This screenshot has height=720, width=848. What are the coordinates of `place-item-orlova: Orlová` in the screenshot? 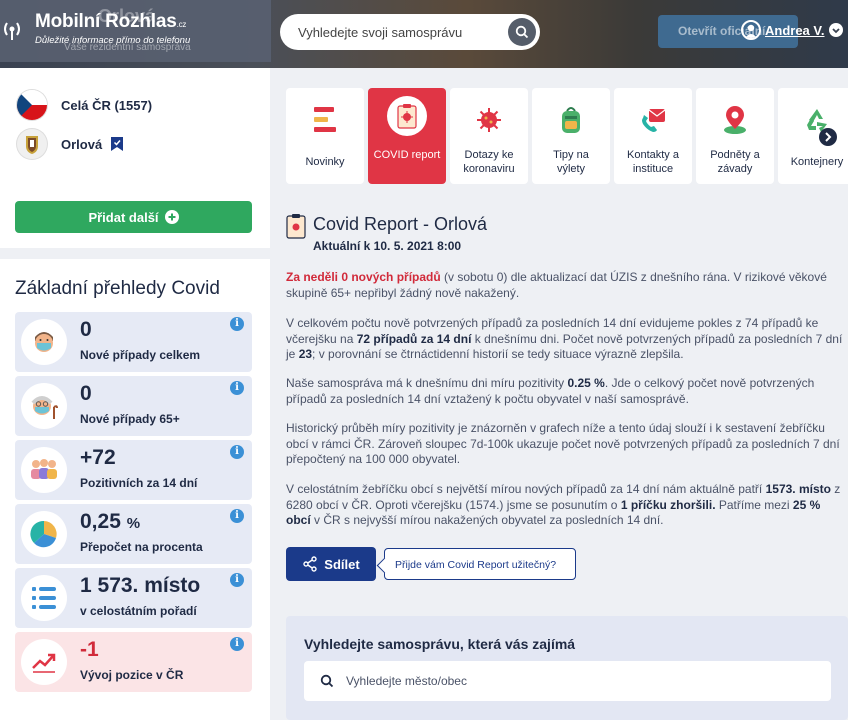 It's located at (70, 144).